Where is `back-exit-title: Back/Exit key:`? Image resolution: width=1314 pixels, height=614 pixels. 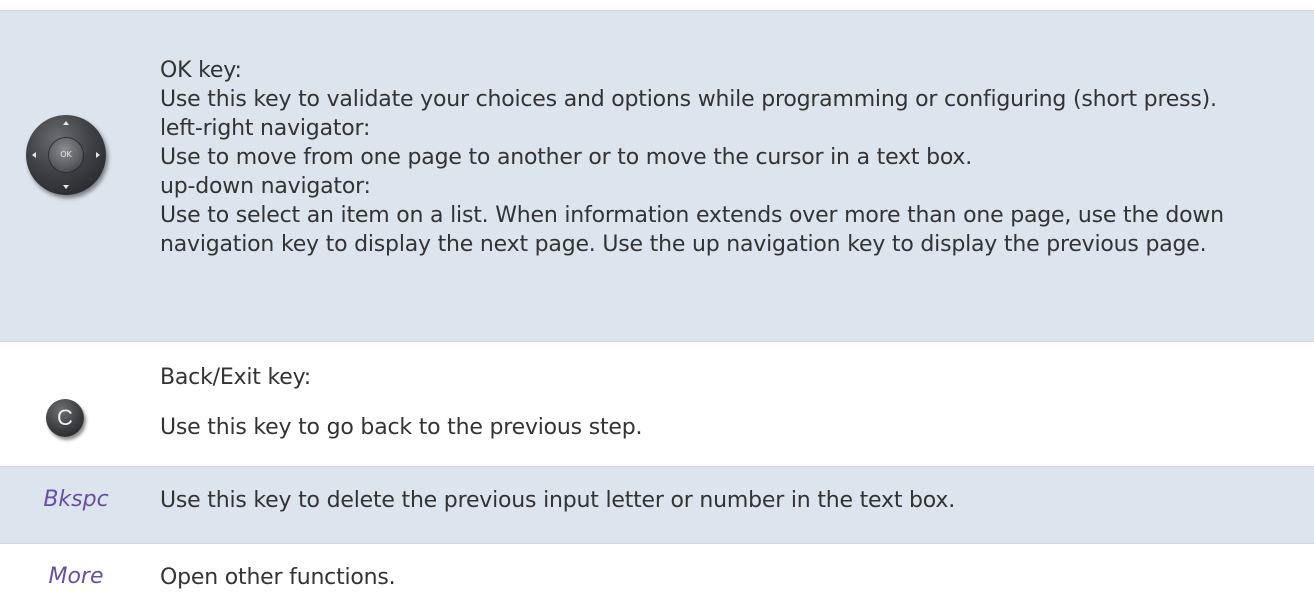
back-exit-title: Back/Exit key: is located at coordinates (235, 377).